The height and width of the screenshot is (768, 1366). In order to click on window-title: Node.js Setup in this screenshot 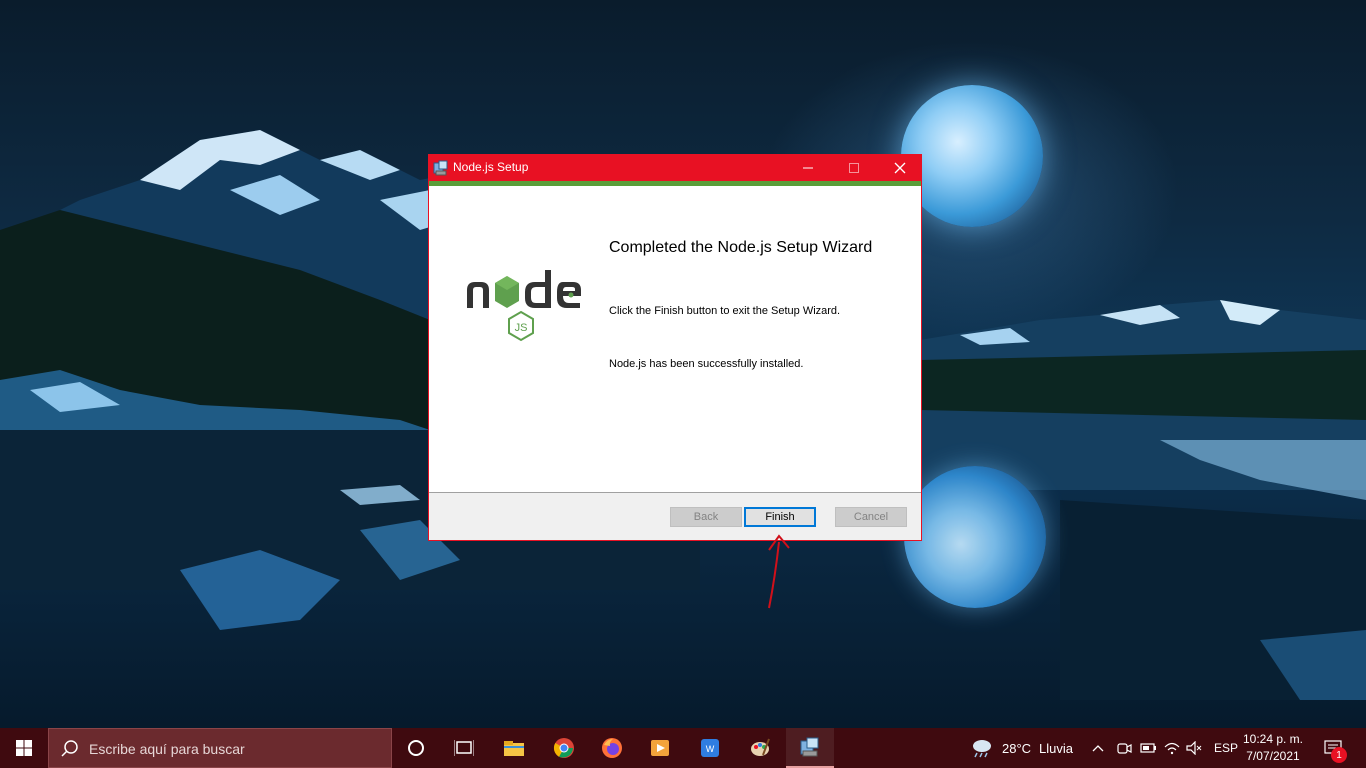, I will do `click(491, 167)`.